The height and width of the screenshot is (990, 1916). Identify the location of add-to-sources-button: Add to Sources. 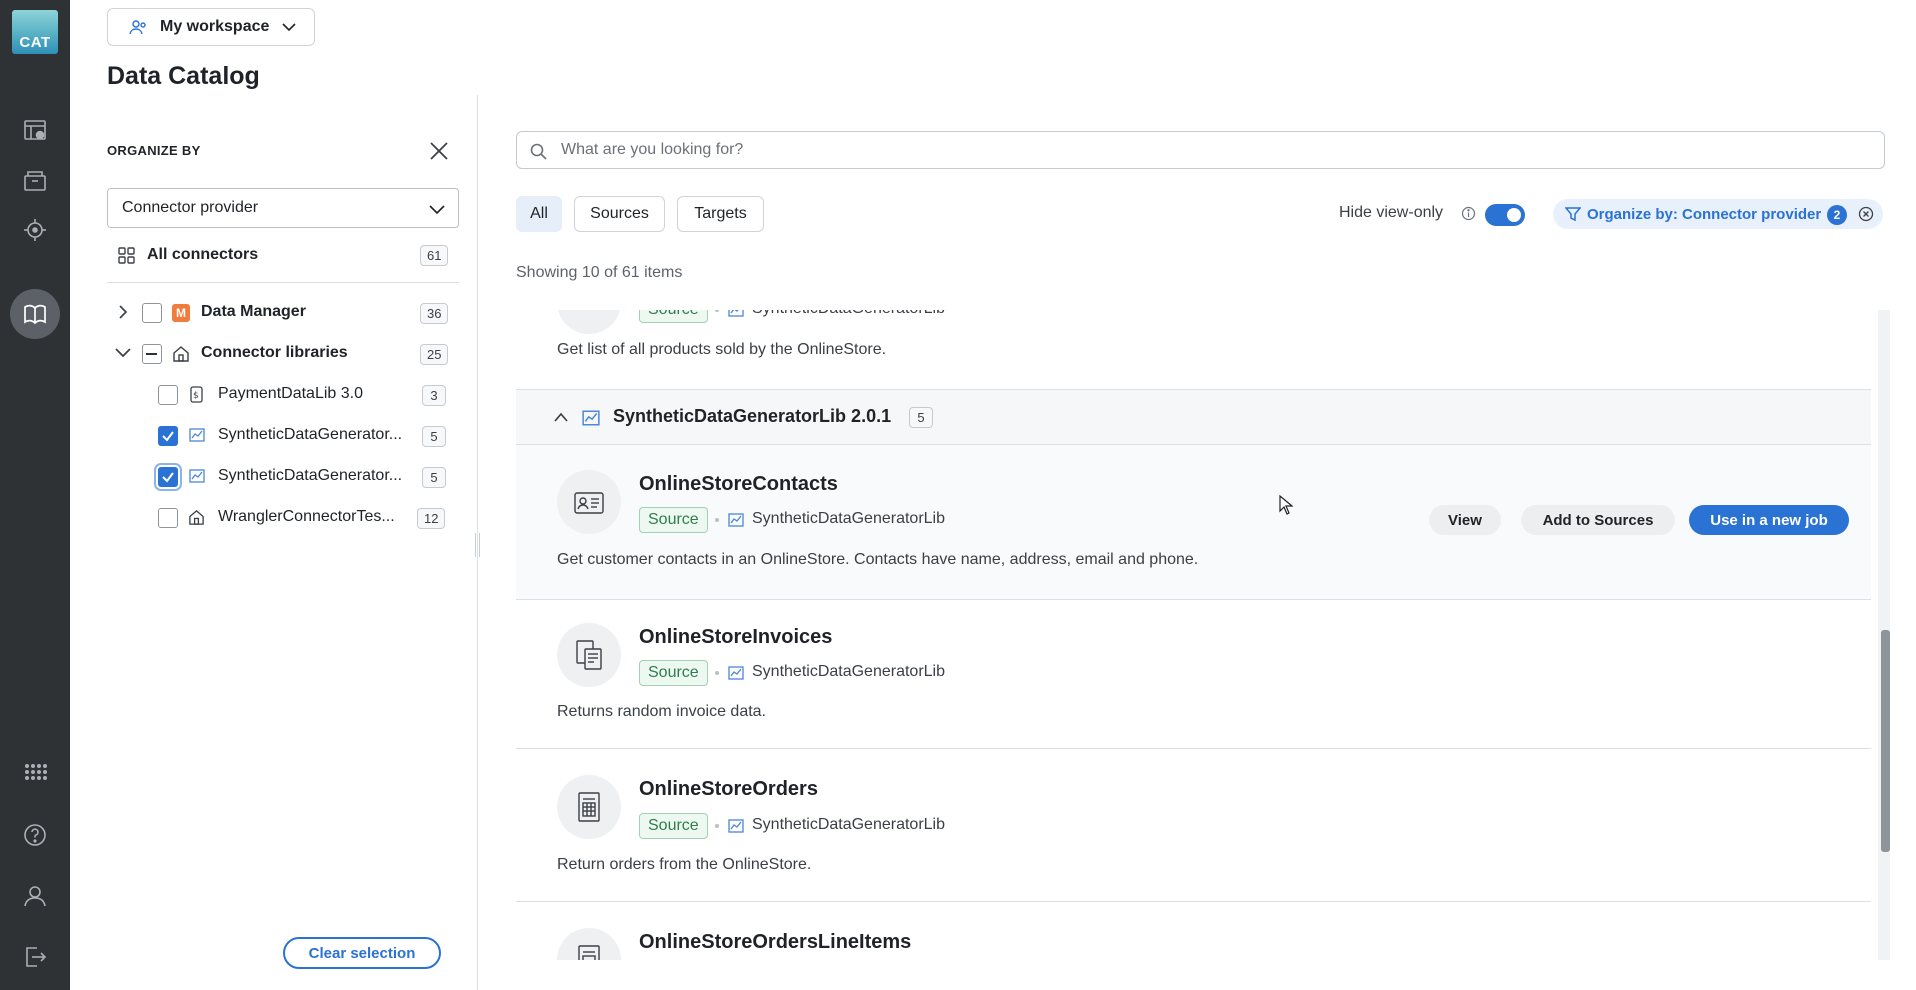
(1598, 520).